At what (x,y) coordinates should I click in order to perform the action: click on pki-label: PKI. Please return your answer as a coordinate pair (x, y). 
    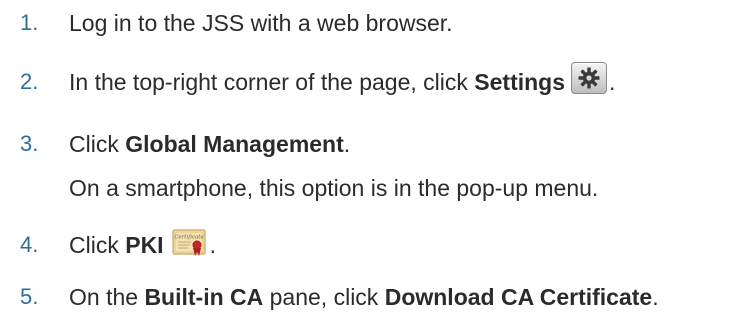
    Looking at the image, I should click on (144, 244).